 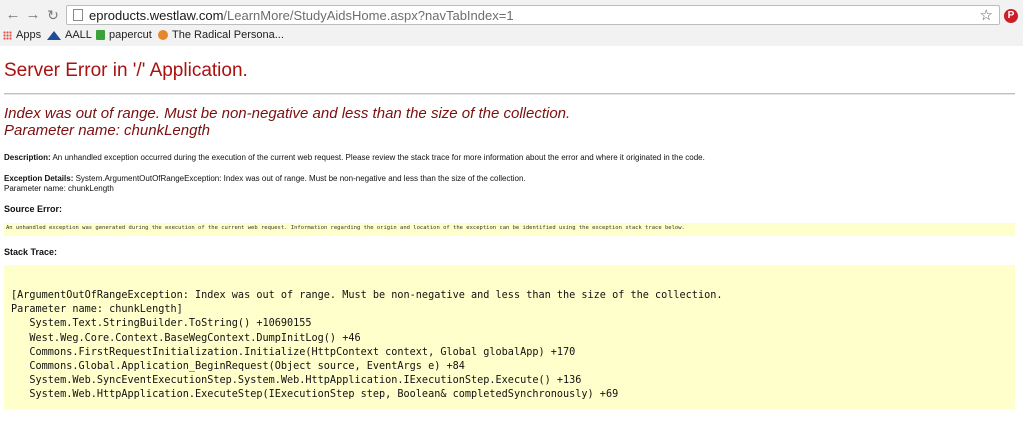 I want to click on url-host: eproducts.westlaw.com, so click(x=156, y=15).